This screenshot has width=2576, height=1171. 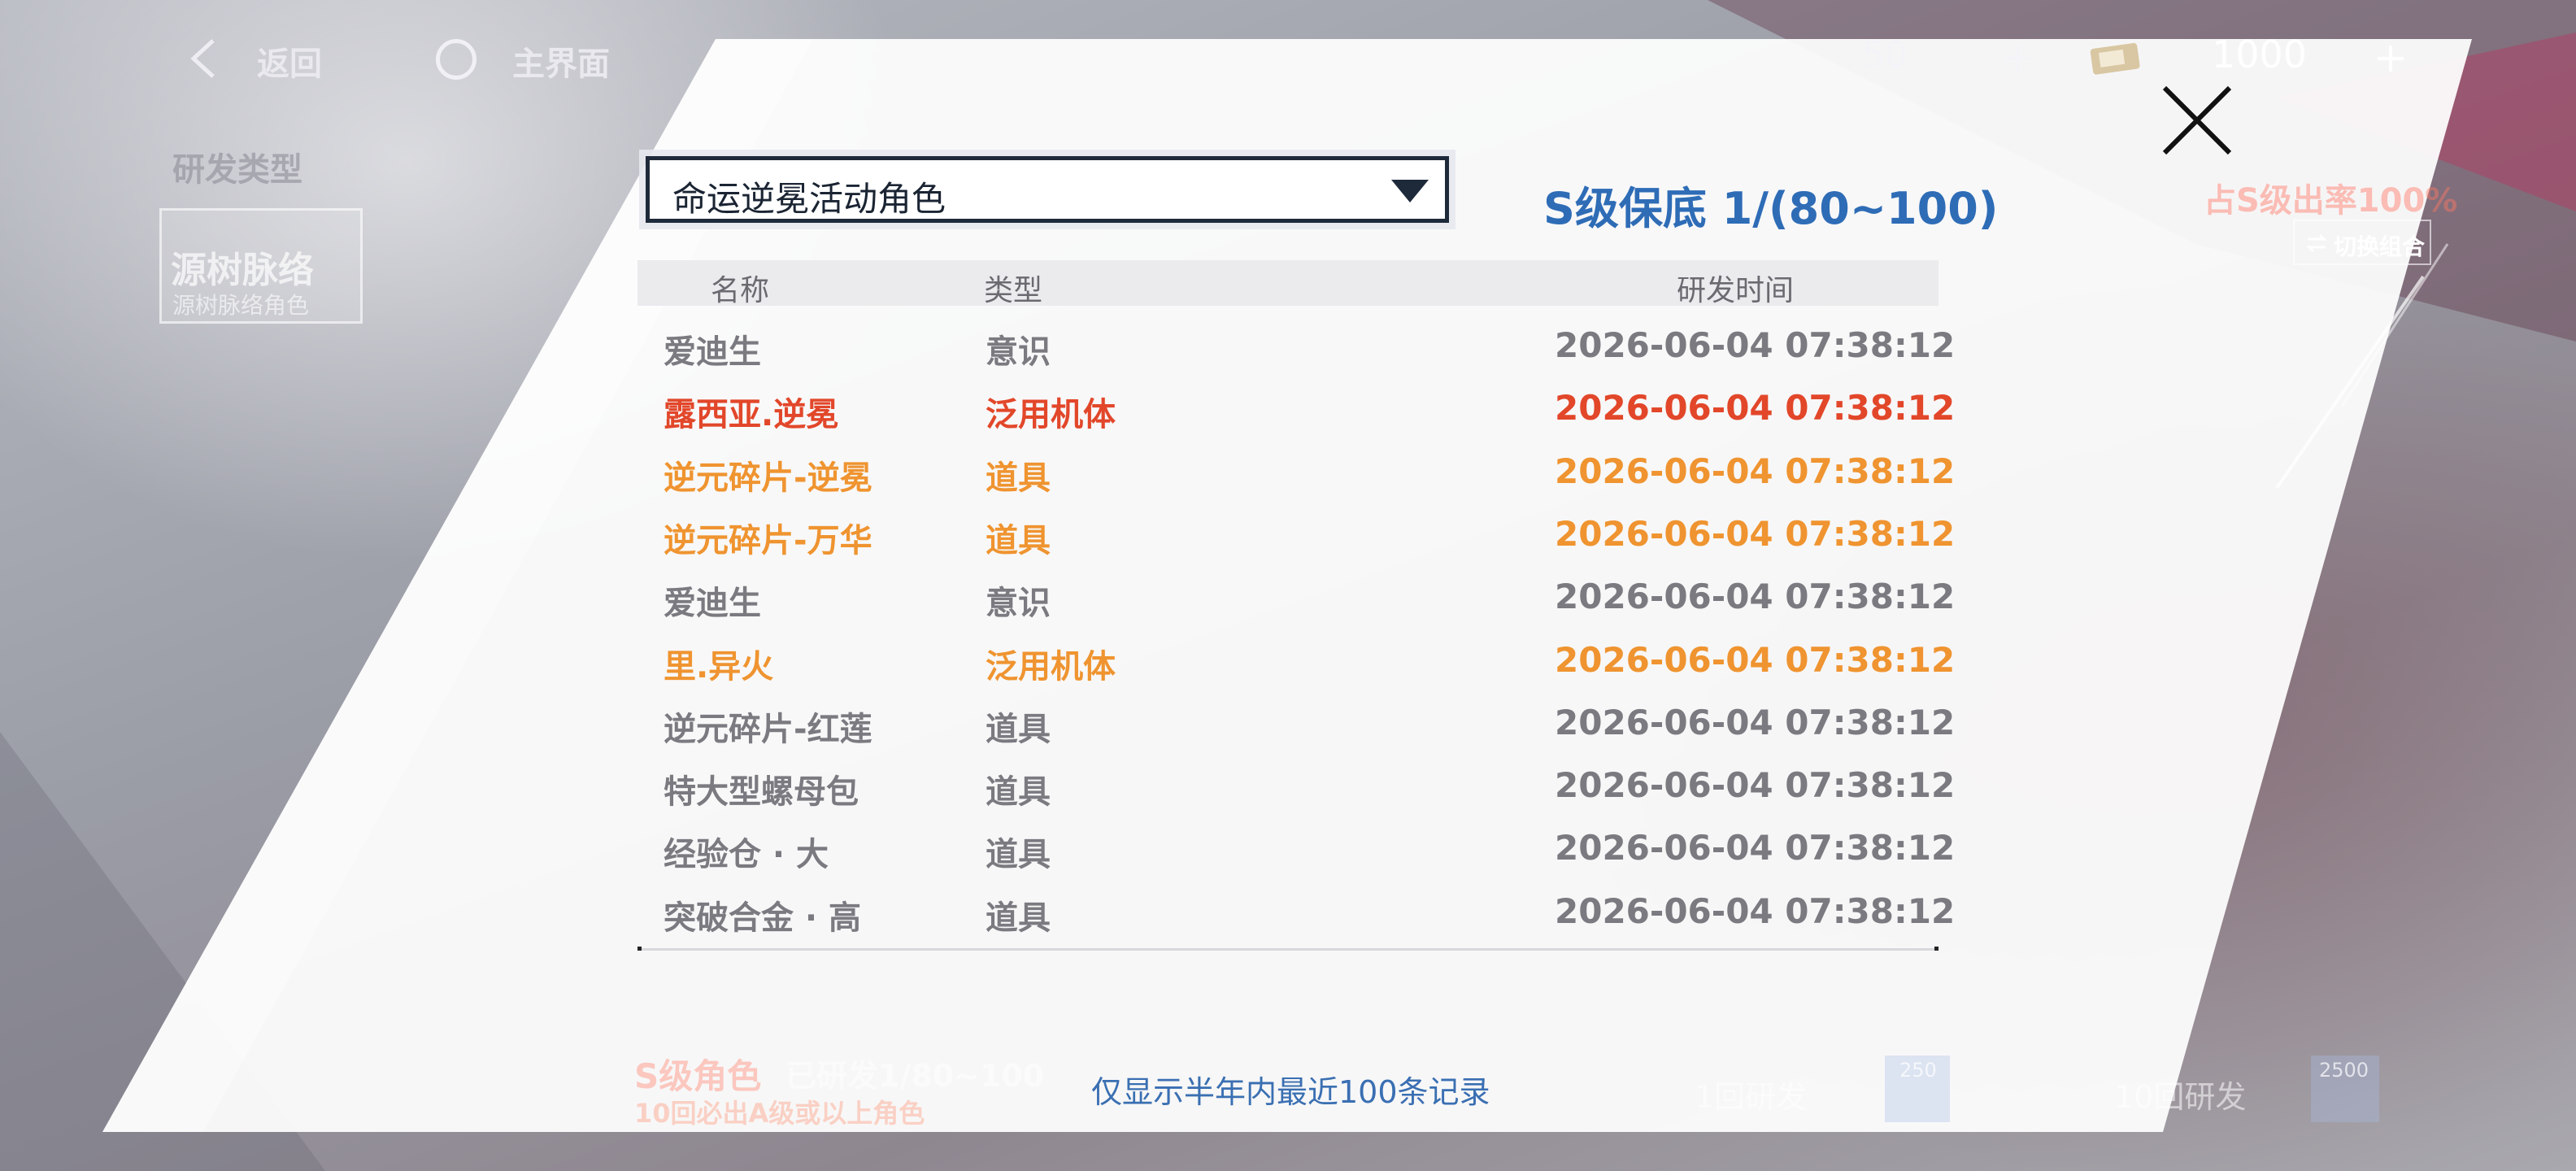 What do you see at coordinates (243, 270) in the screenshot?
I see `pool-card-title: 源树脉络` at bounding box center [243, 270].